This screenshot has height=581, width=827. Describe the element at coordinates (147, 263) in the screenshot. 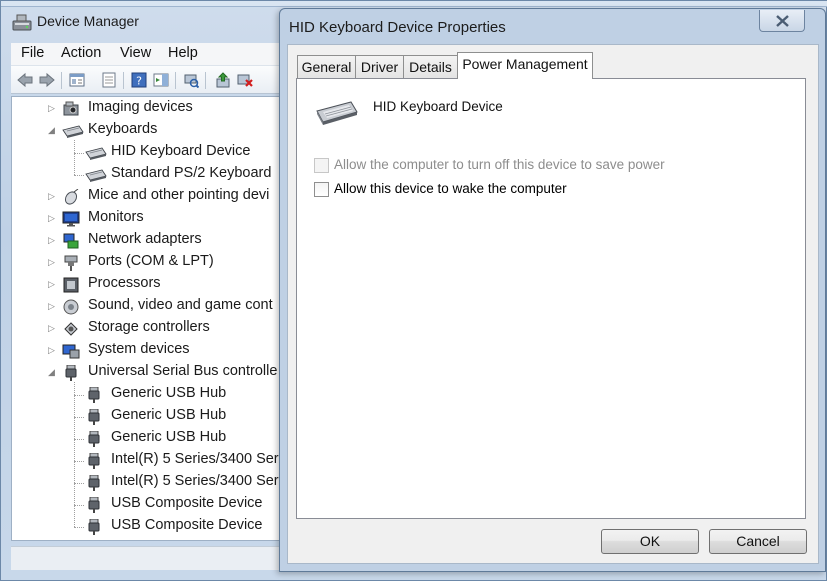

I see `tree-category: ▷ Ports (COM & LPT)` at that location.